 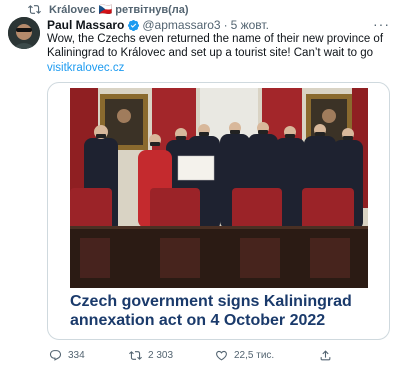 I want to click on reply-icon, so click(x=55, y=355).